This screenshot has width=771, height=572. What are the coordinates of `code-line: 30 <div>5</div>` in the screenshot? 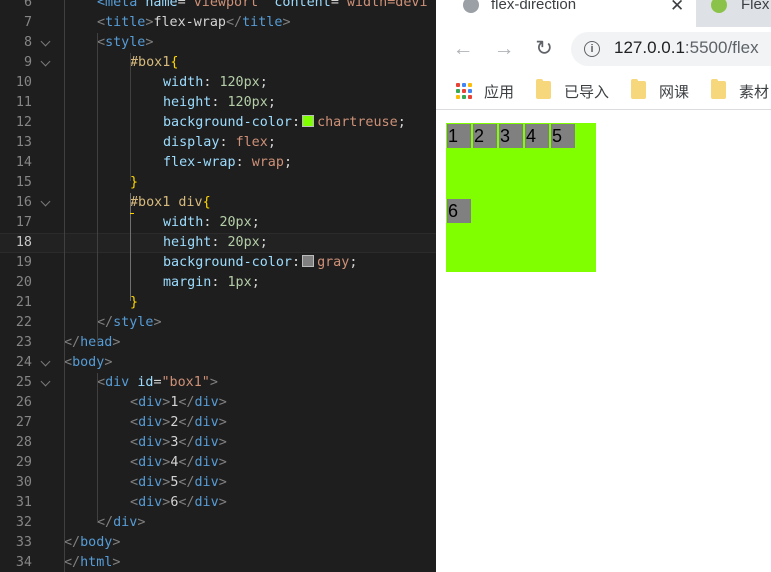 It's located at (218, 483).